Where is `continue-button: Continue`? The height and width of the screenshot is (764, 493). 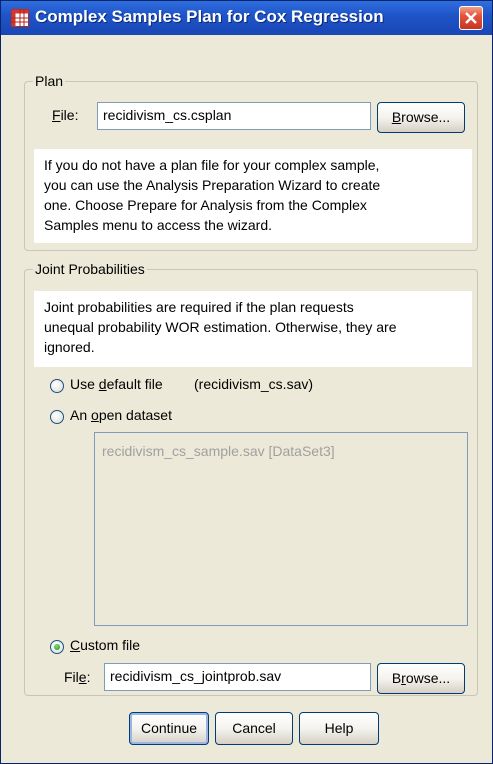 continue-button: Continue is located at coordinates (169, 728).